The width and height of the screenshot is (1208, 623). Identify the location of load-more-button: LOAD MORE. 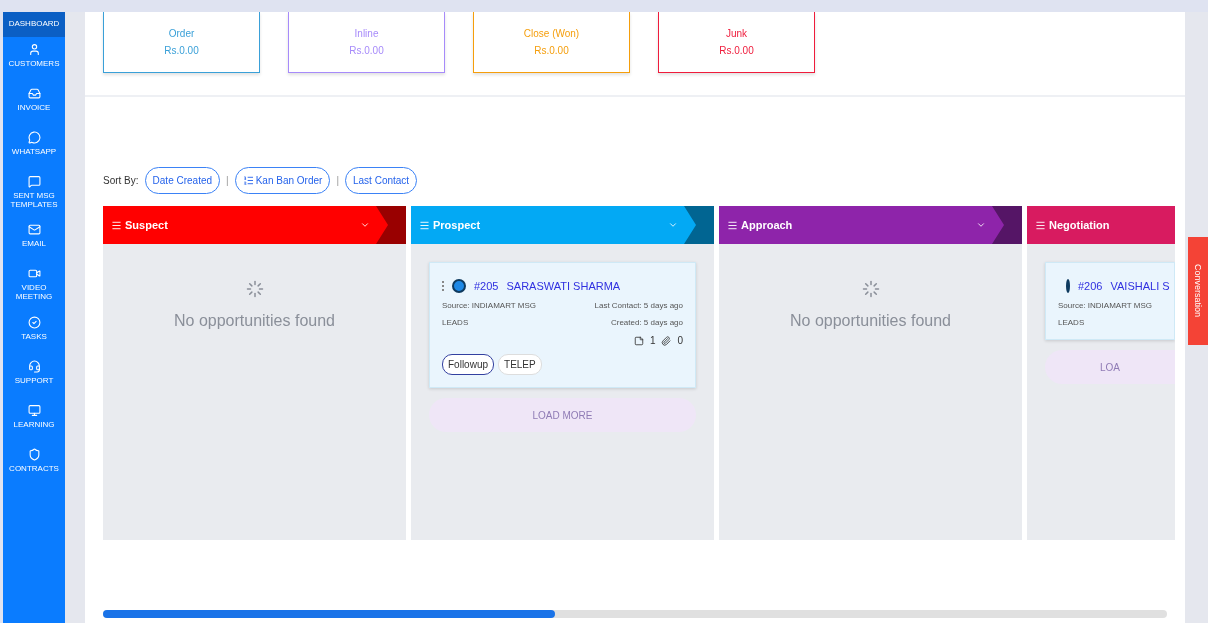
(562, 415).